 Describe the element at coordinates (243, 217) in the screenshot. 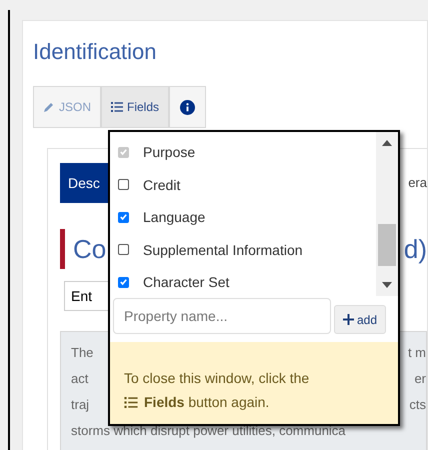

I see `field-option: Language` at that location.